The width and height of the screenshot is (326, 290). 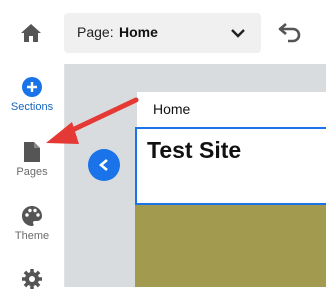 What do you see at coordinates (32, 87) in the screenshot?
I see `plus-circle-icon` at bounding box center [32, 87].